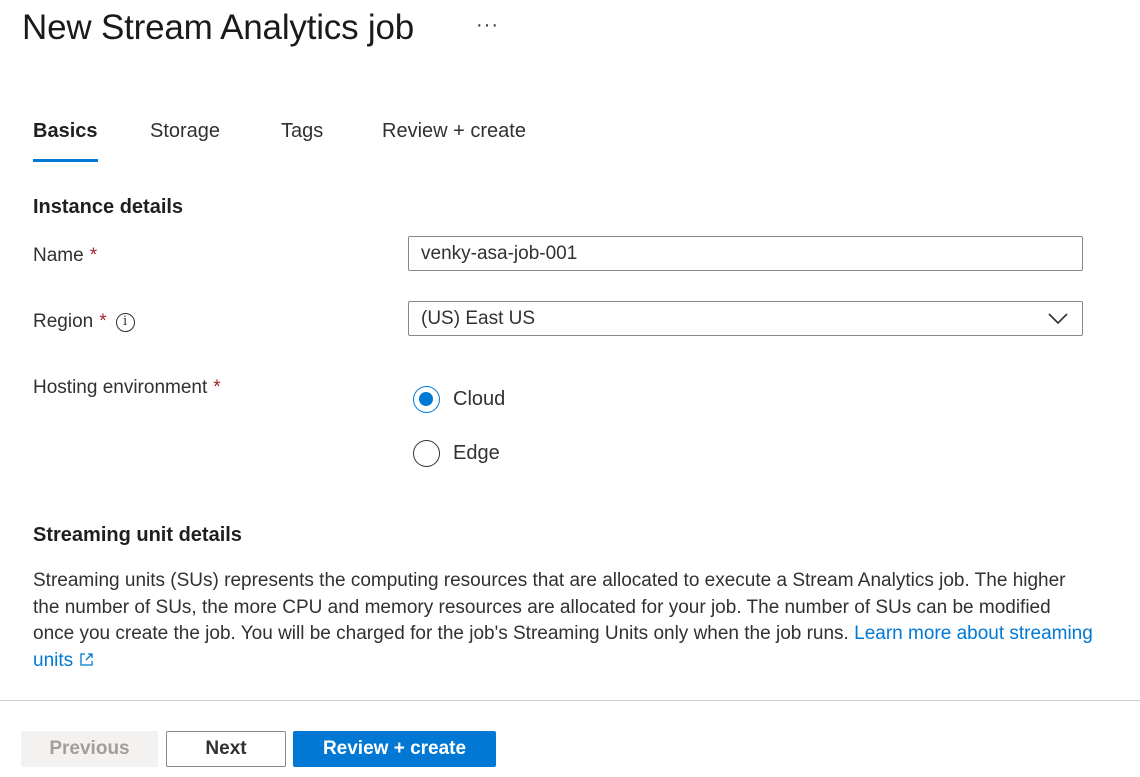 This screenshot has width=1140, height=777. What do you see at coordinates (476, 453) in the screenshot?
I see `radio-edge-label: Edge` at bounding box center [476, 453].